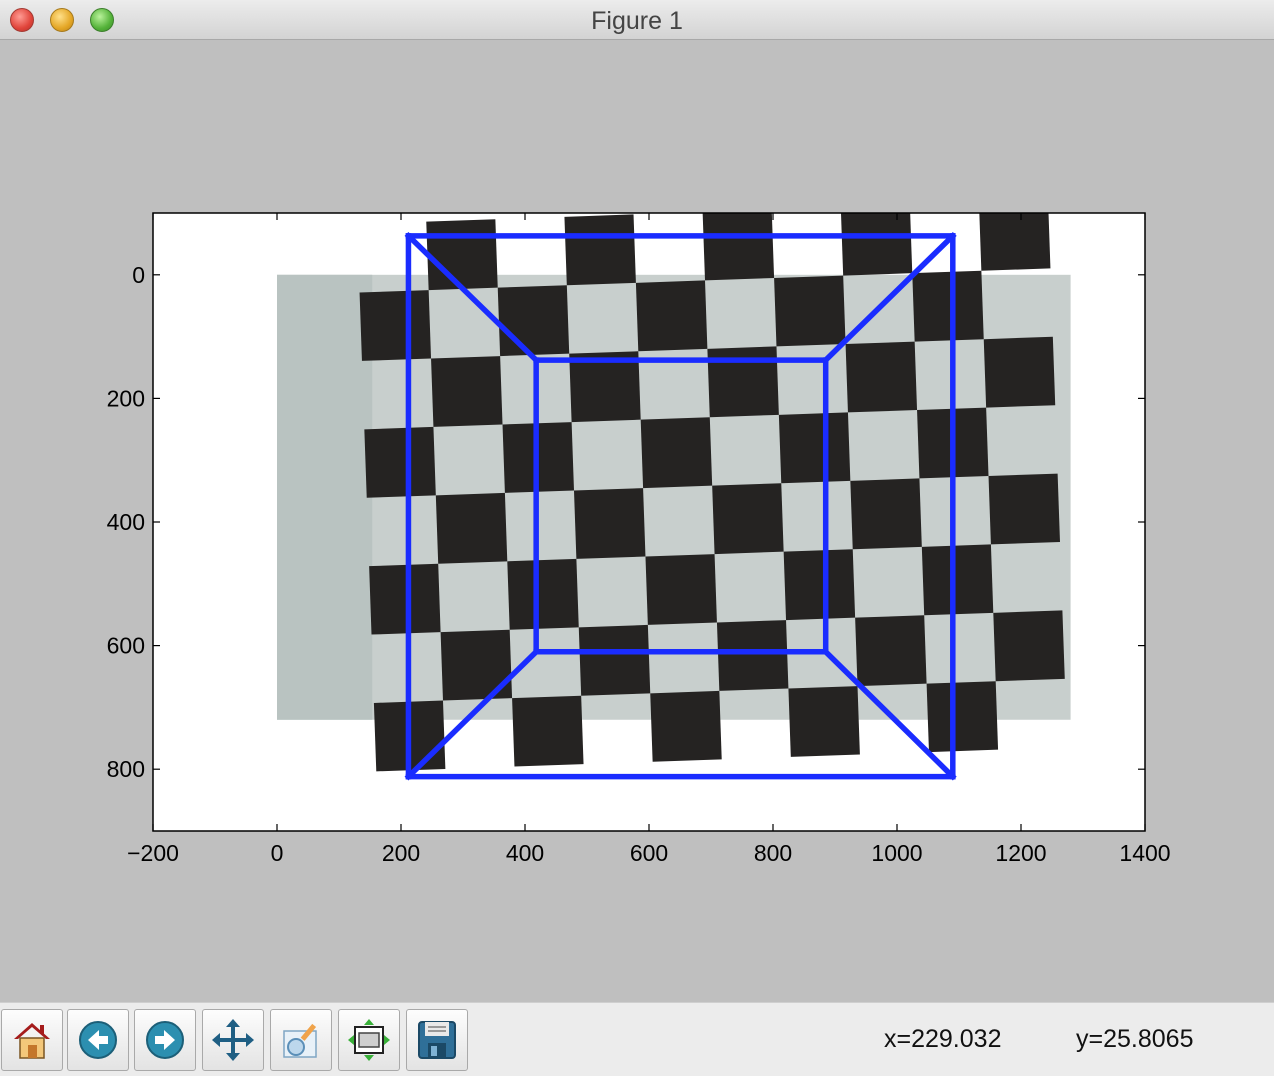 This screenshot has width=1274, height=1076. I want to click on pan-button, so click(233, 1040).